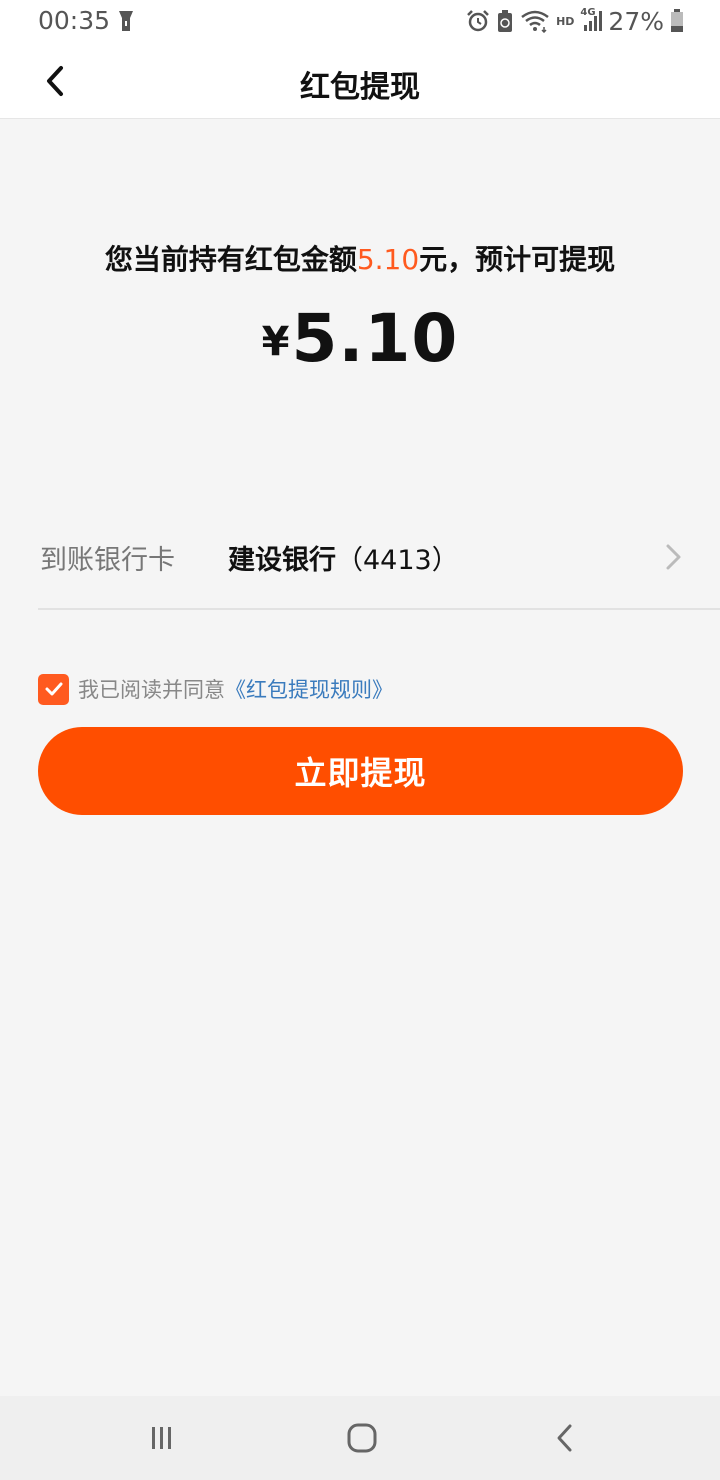 This screenshot has height=1480, width=720. I want to click on withdraw-amount: ¥5.10, so click(360, 338).